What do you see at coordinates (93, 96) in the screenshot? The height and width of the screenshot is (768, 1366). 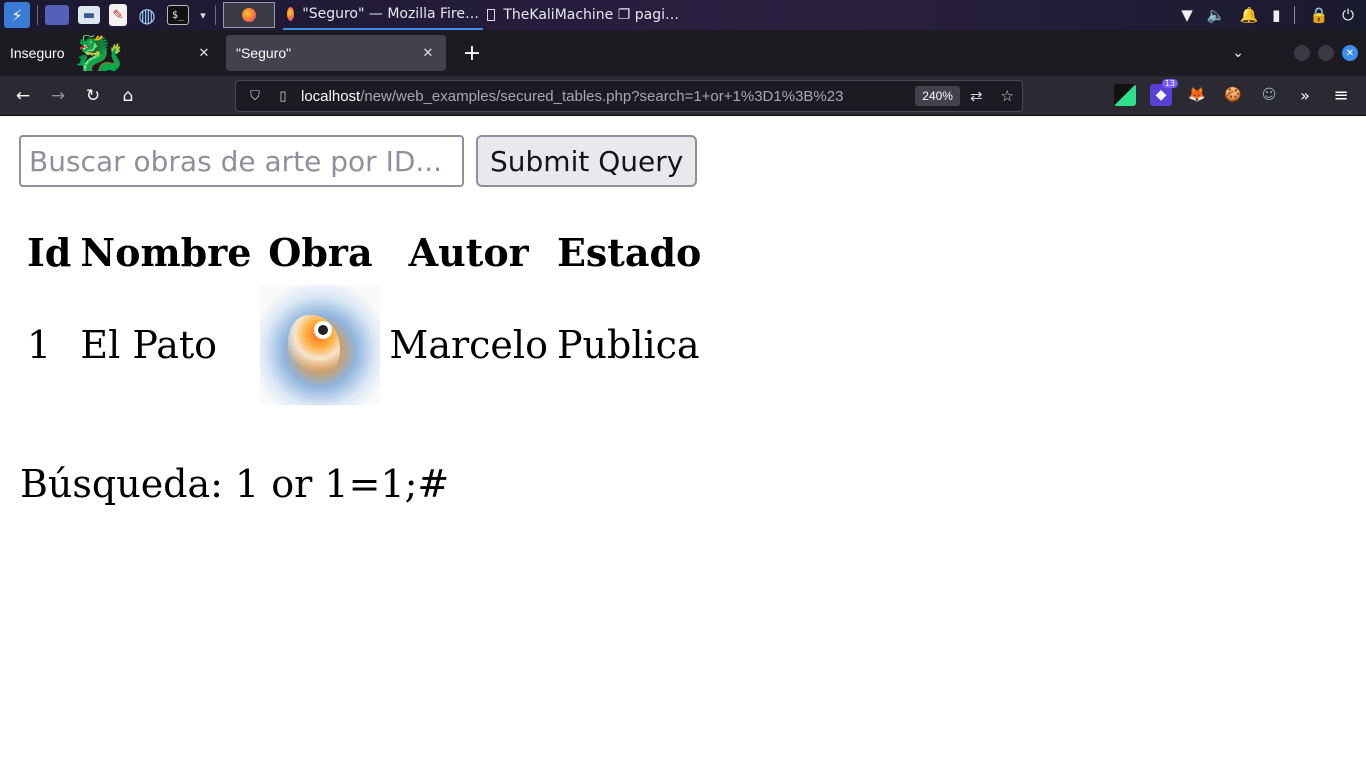 I see `reload-icon: ↻` at bounding box center [93, 96].